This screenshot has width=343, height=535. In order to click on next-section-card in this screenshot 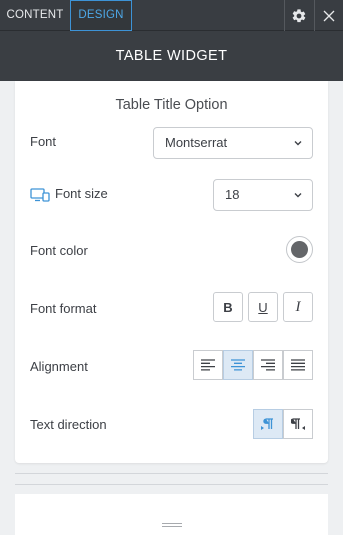, I will do `click(171, 514)`.